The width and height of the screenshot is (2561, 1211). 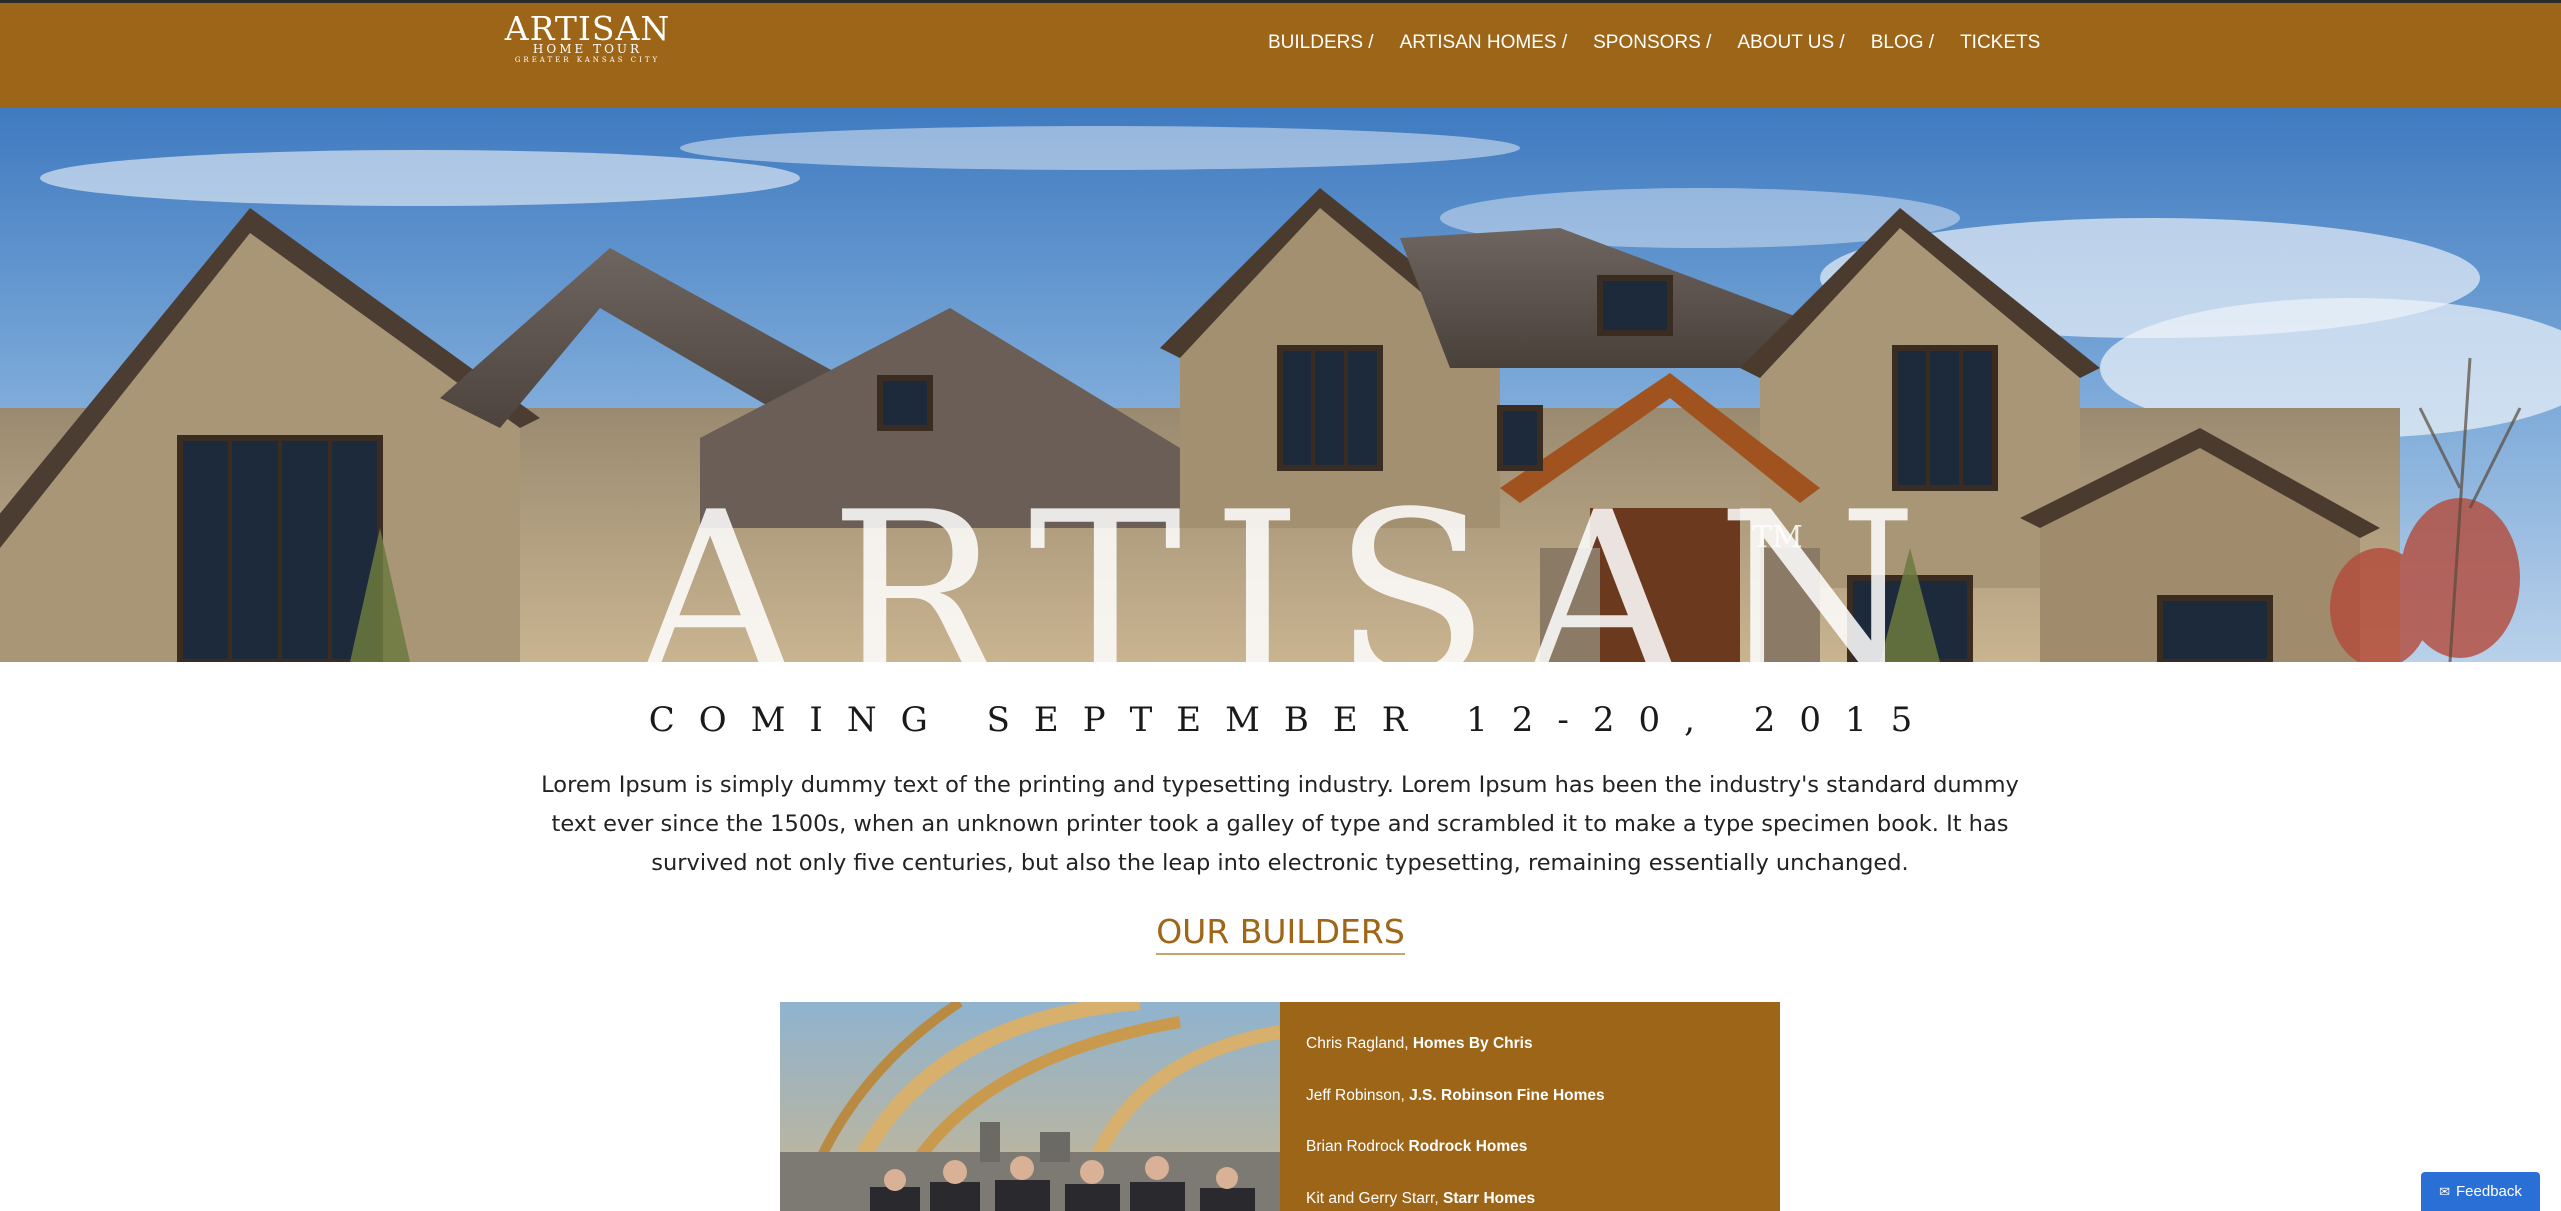 I want to click on event-dates-heading: COMING SEPTEMBER 12-20, 2015, so click(x=1292, y=720).